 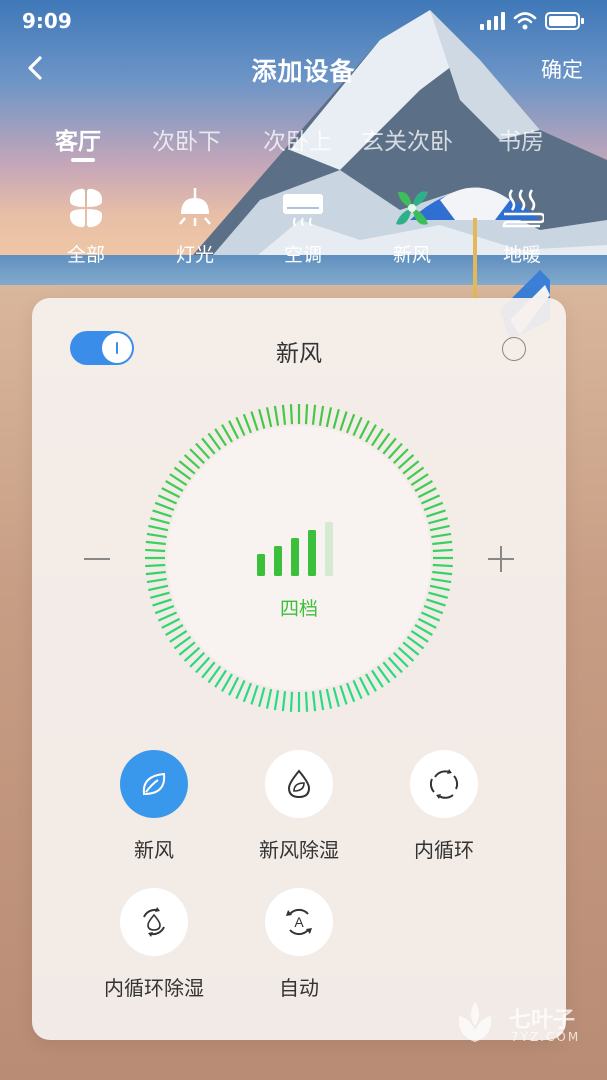 I want to click on circulation-drop-icon, so click(x=154, y=922).